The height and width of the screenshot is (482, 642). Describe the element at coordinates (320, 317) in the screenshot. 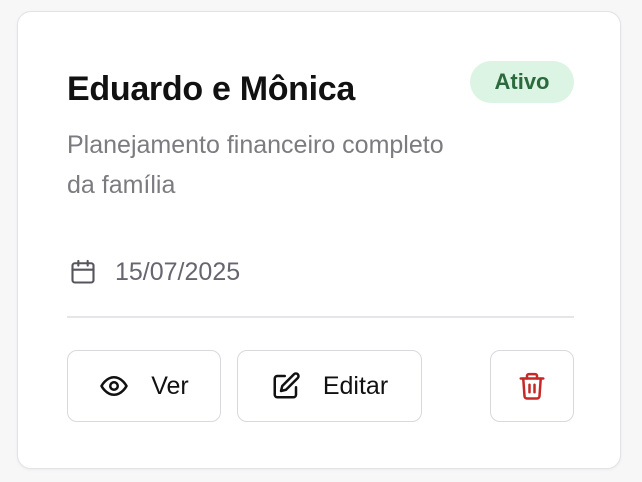

I see `divider` at that location.